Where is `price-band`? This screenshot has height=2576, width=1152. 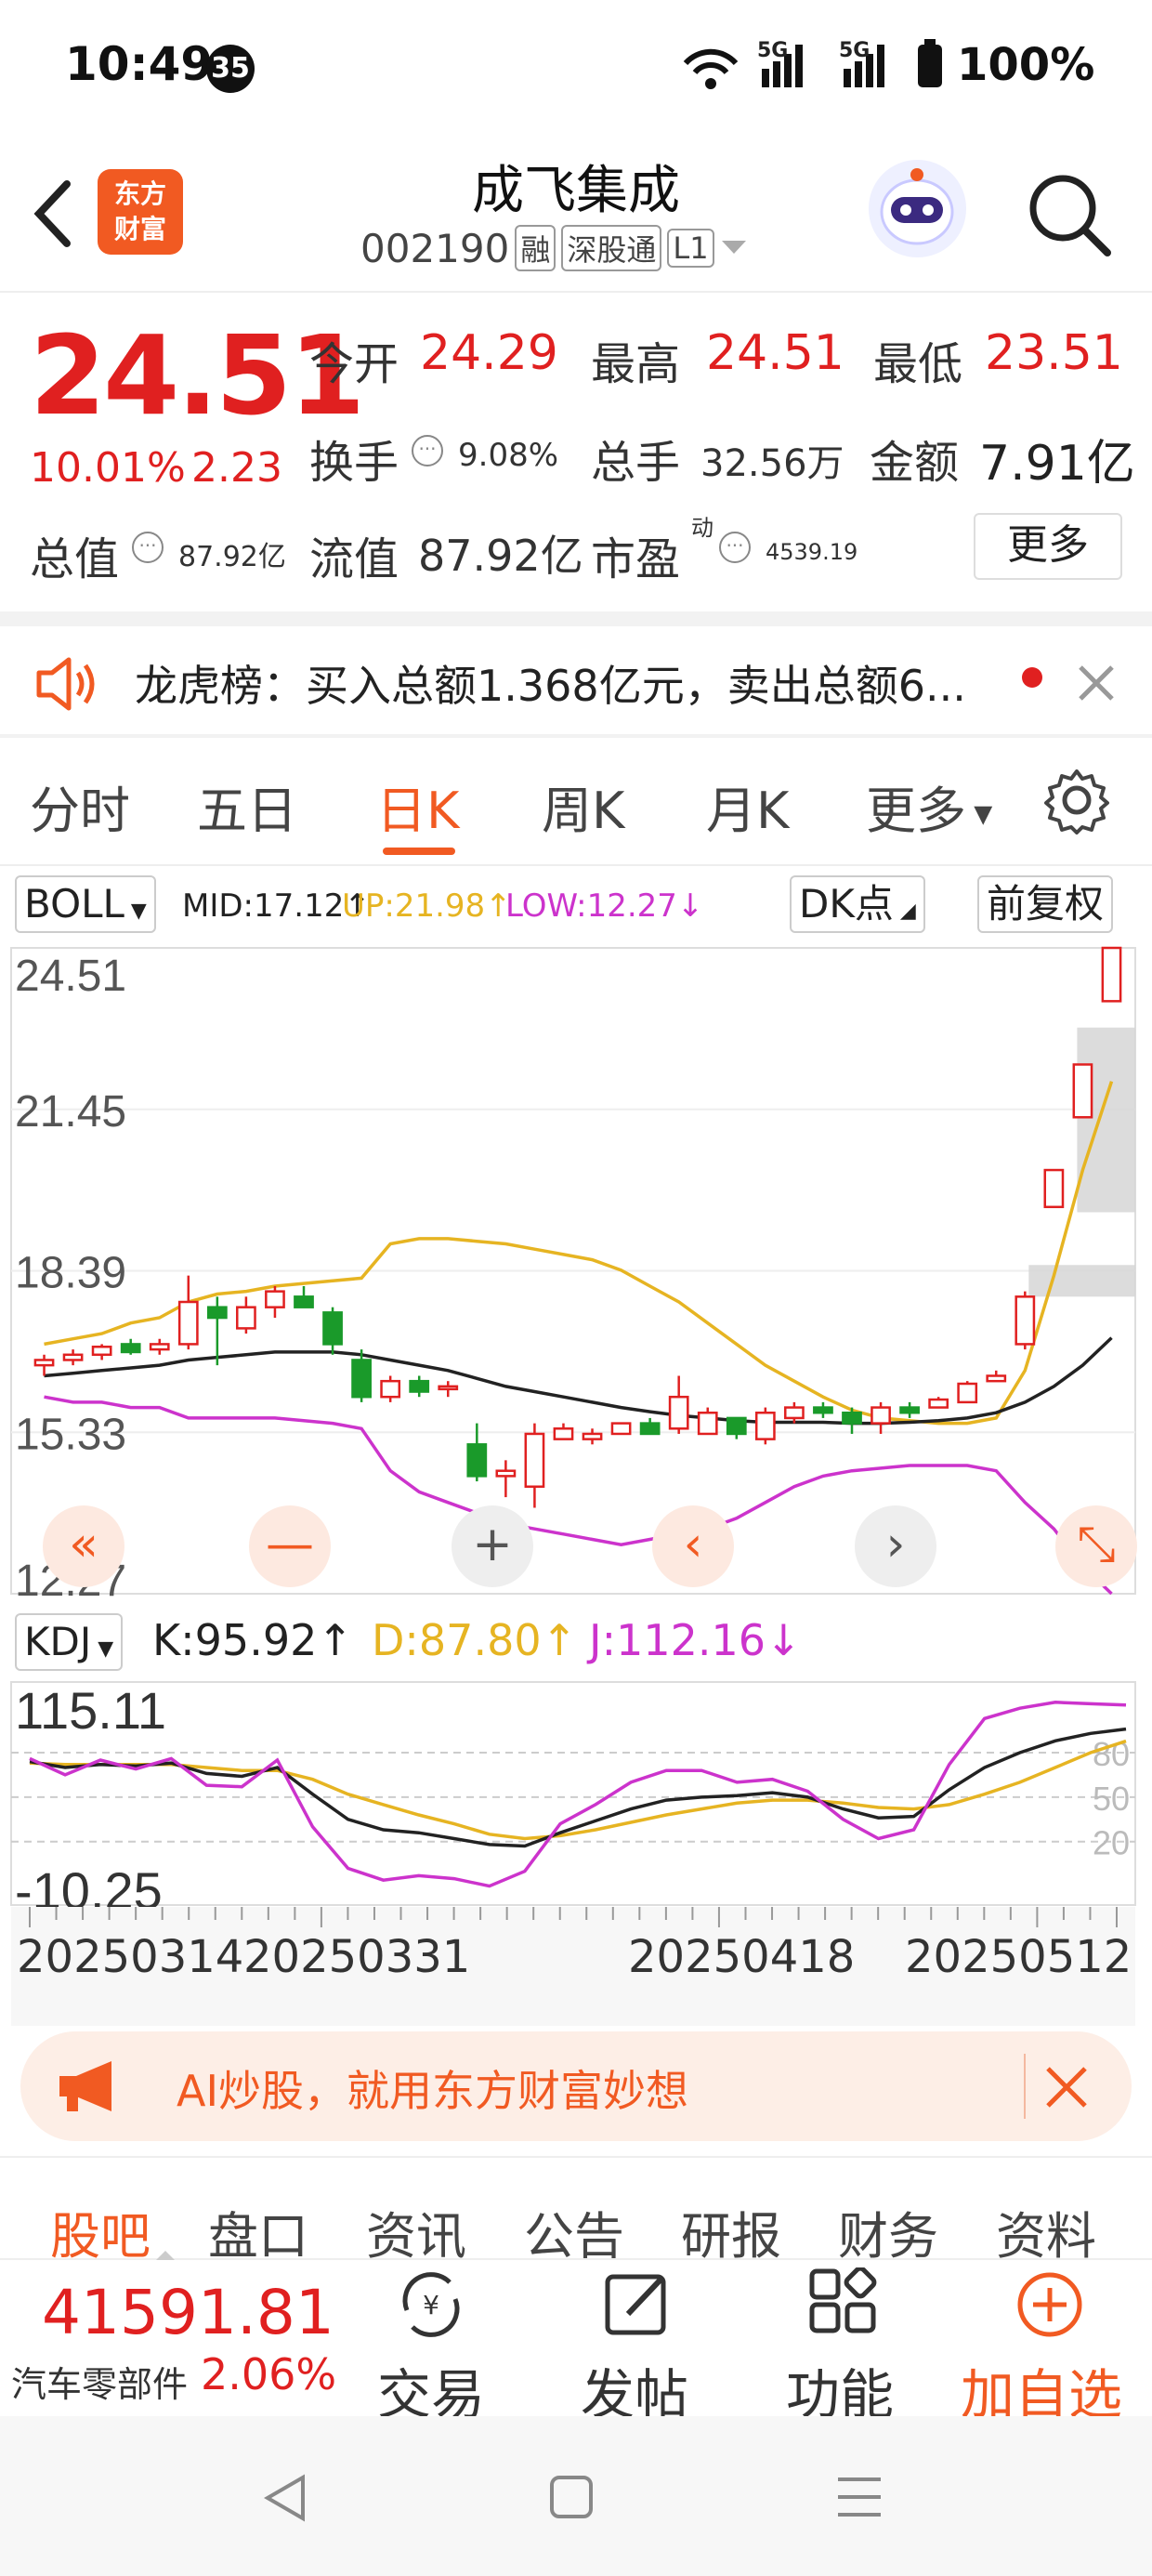
price-band is located at coordinates (1081, 1281).